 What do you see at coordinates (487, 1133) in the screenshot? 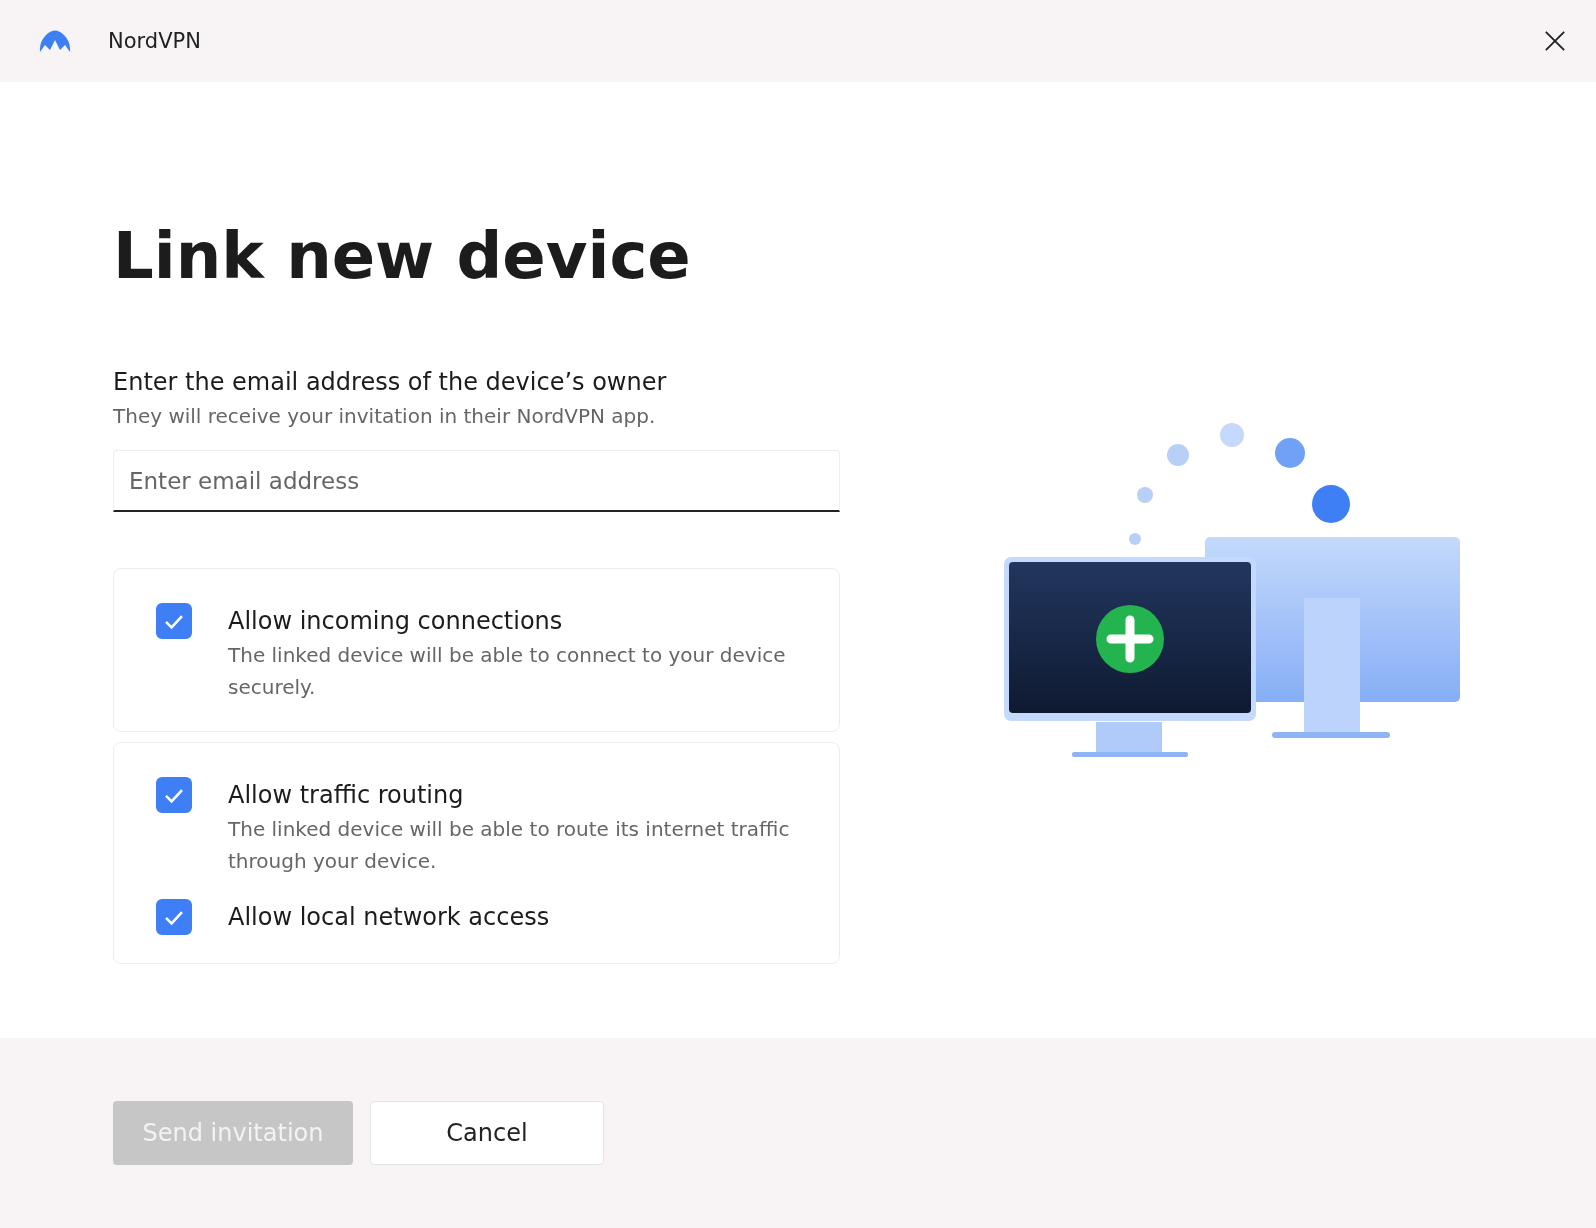
I see `cancel-button: Cancel` at bounding box center [487, 1133].